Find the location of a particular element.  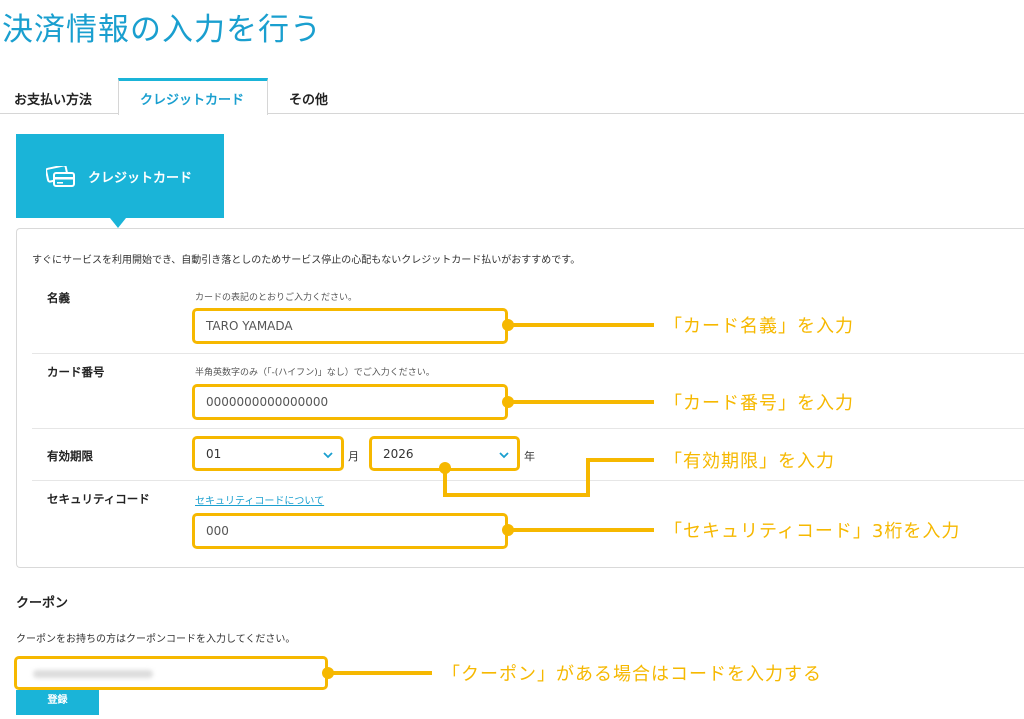

tab-payment-method: お支払い方法 is located at coordinates (59, 97).